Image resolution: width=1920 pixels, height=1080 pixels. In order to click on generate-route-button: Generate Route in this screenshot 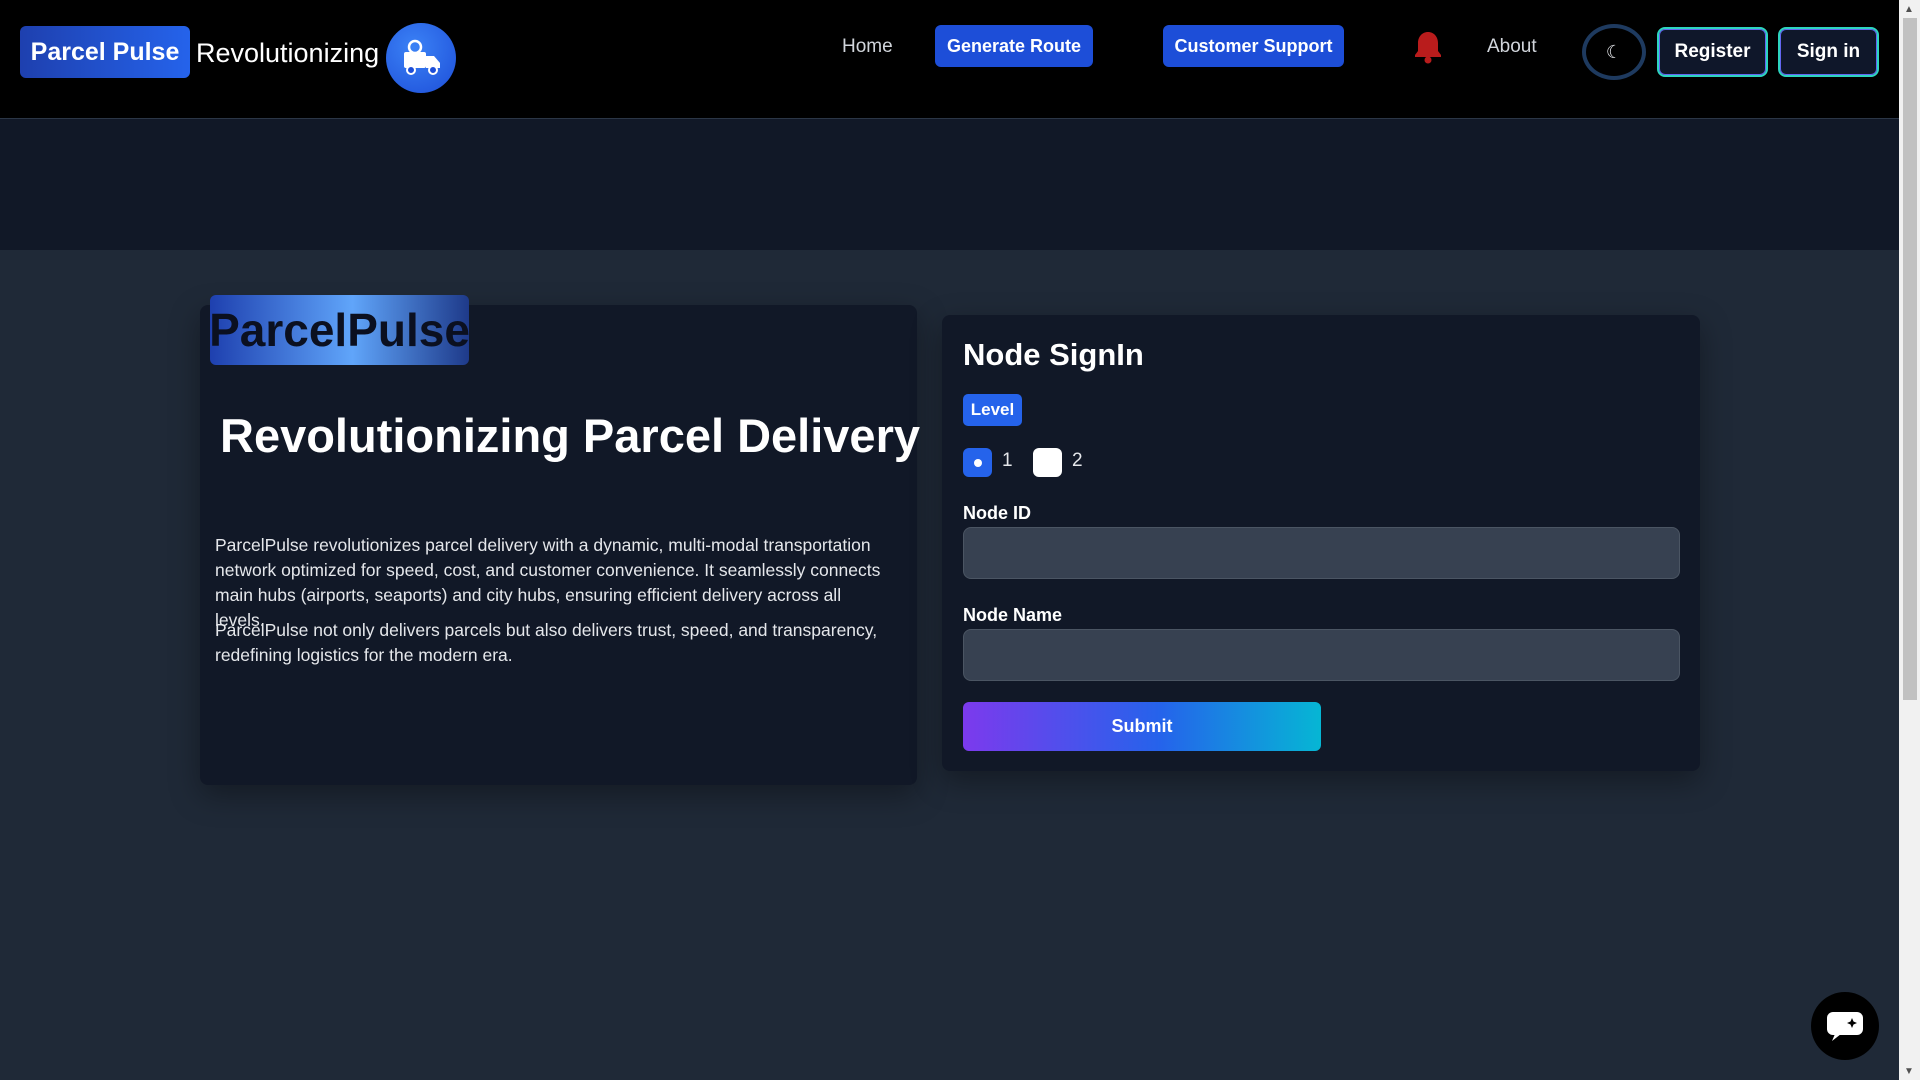, I will do `click(1014, 46)`.